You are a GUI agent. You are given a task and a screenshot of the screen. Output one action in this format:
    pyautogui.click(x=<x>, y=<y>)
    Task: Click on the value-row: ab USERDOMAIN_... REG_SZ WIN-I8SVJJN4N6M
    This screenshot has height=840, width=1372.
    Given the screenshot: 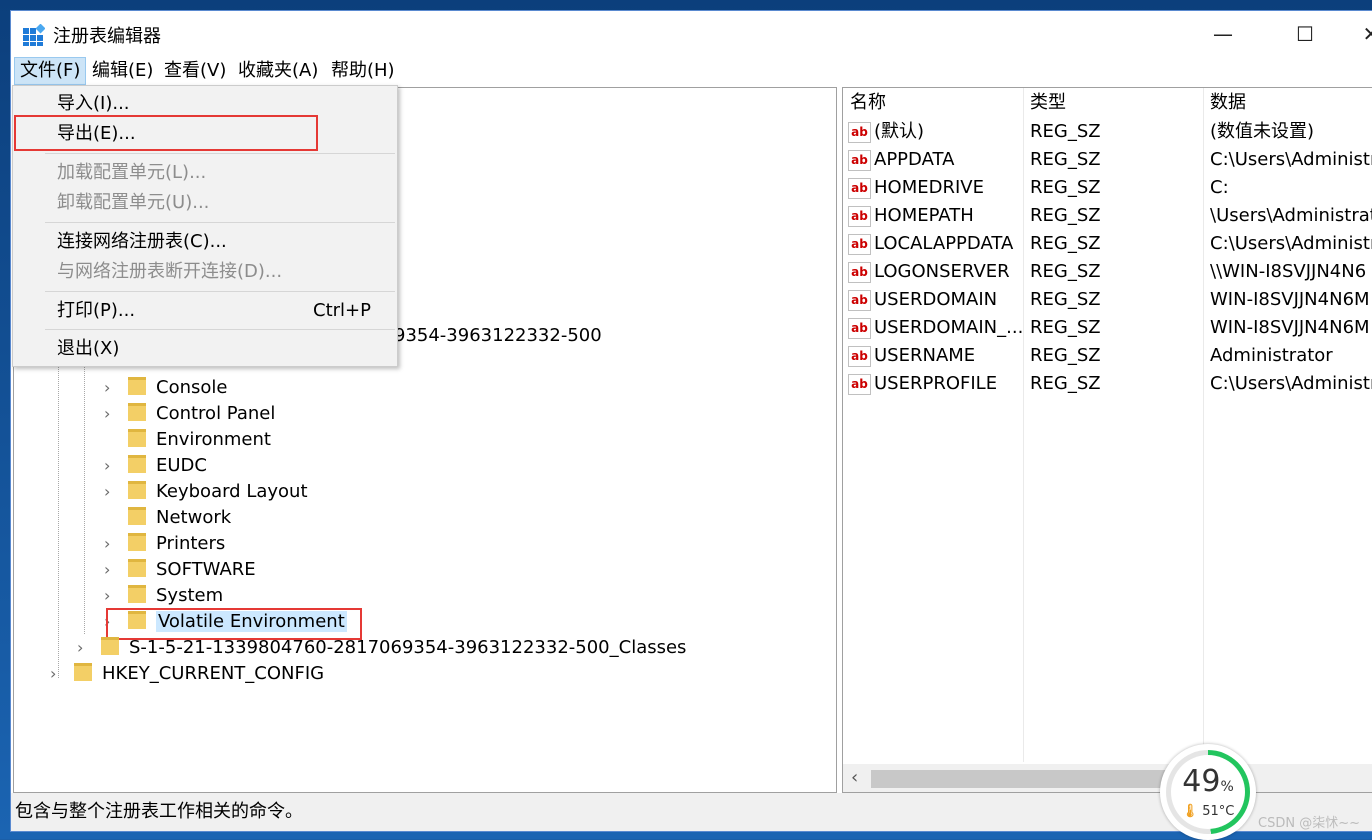 What is the action you would take?
    pyautogui.click(x=1107, y=328)
    